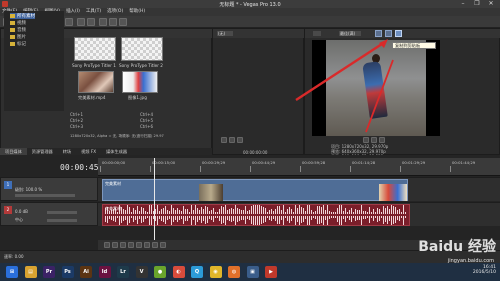 The width and height of the screenshot is (500, 281). Describe the element at coordinates (94, 65) in the screenshot. I see `media-label-titler1: Sony ProType Titler 1` at that location.